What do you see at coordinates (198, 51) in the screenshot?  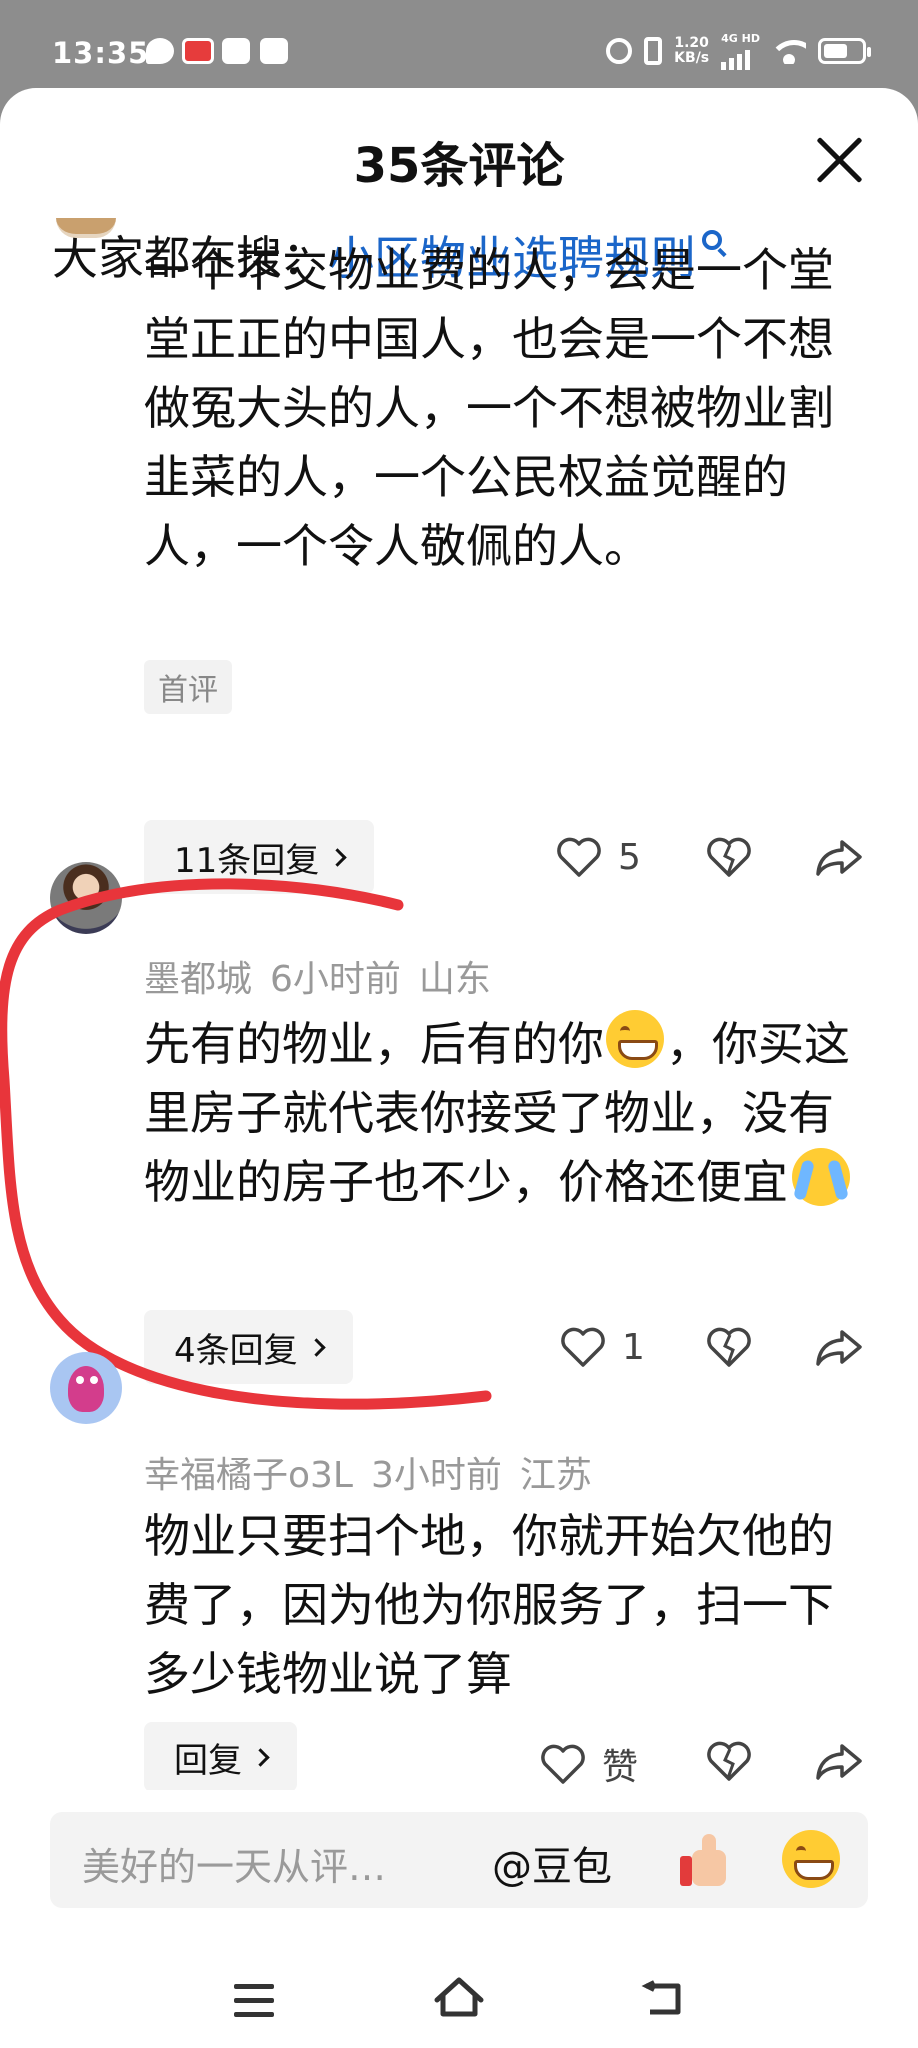 I see `toutiao-icon` at bounding box center [198, 51].